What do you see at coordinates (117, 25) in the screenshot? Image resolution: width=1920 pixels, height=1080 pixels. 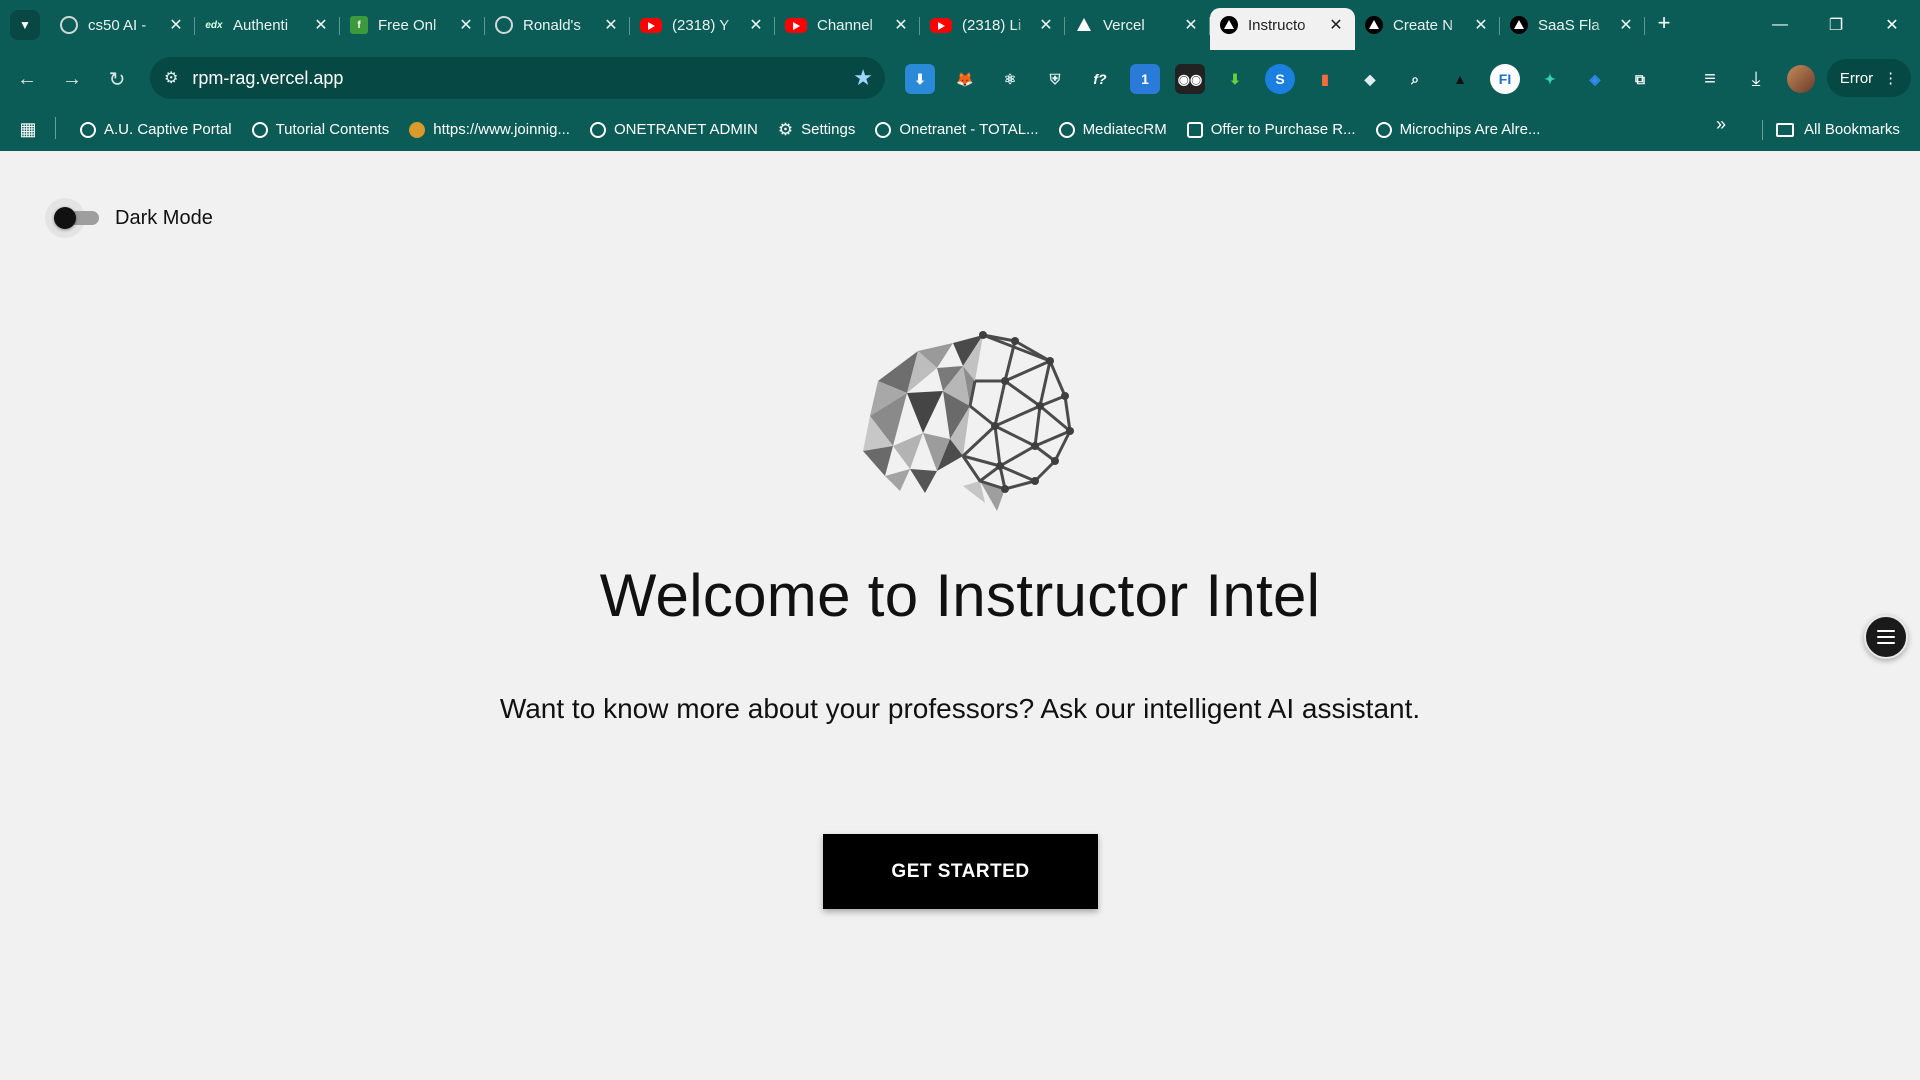 I see `tab-title: cs50 AI -` at bounding box center [117, 25].